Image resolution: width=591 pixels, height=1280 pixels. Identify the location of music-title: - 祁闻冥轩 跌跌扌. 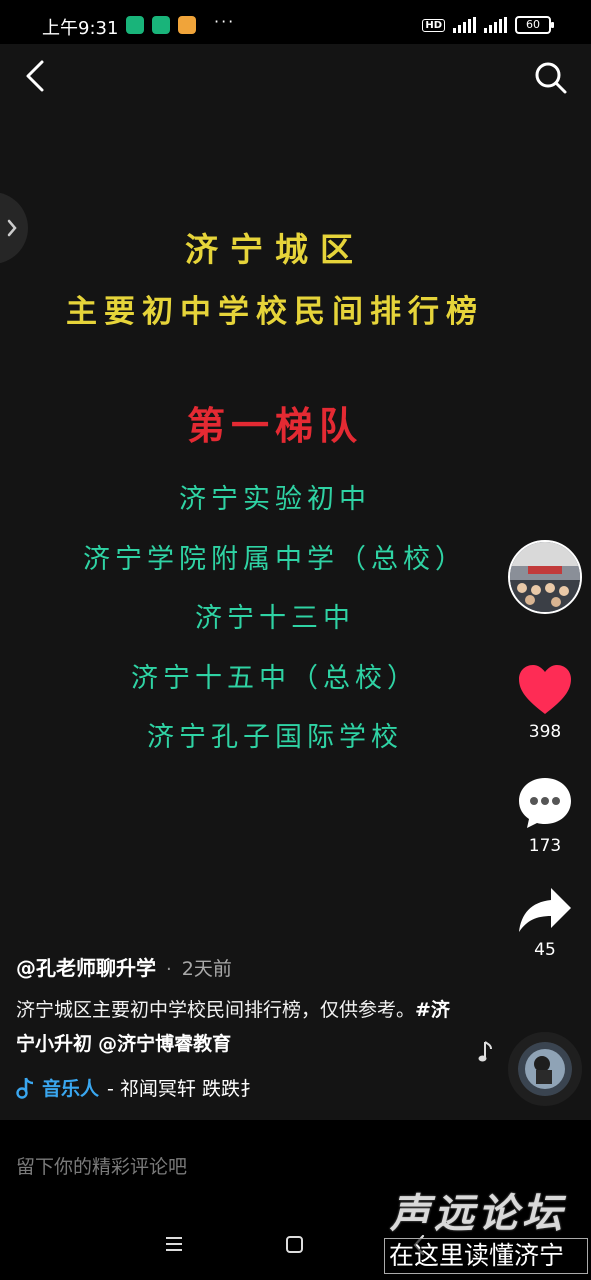
(183, 1089).